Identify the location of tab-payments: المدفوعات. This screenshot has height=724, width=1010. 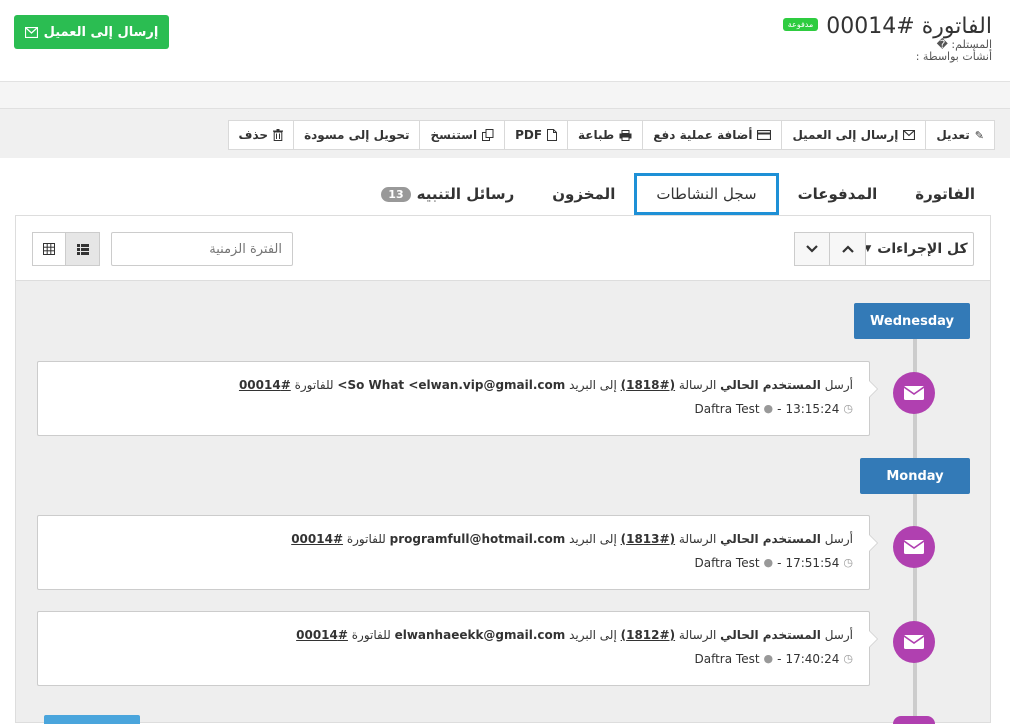
(838, 194).